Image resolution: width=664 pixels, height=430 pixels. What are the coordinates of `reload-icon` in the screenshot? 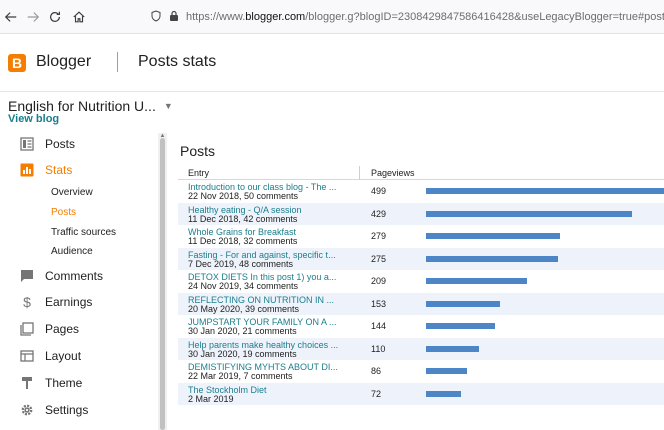 It's located at (55, 16).